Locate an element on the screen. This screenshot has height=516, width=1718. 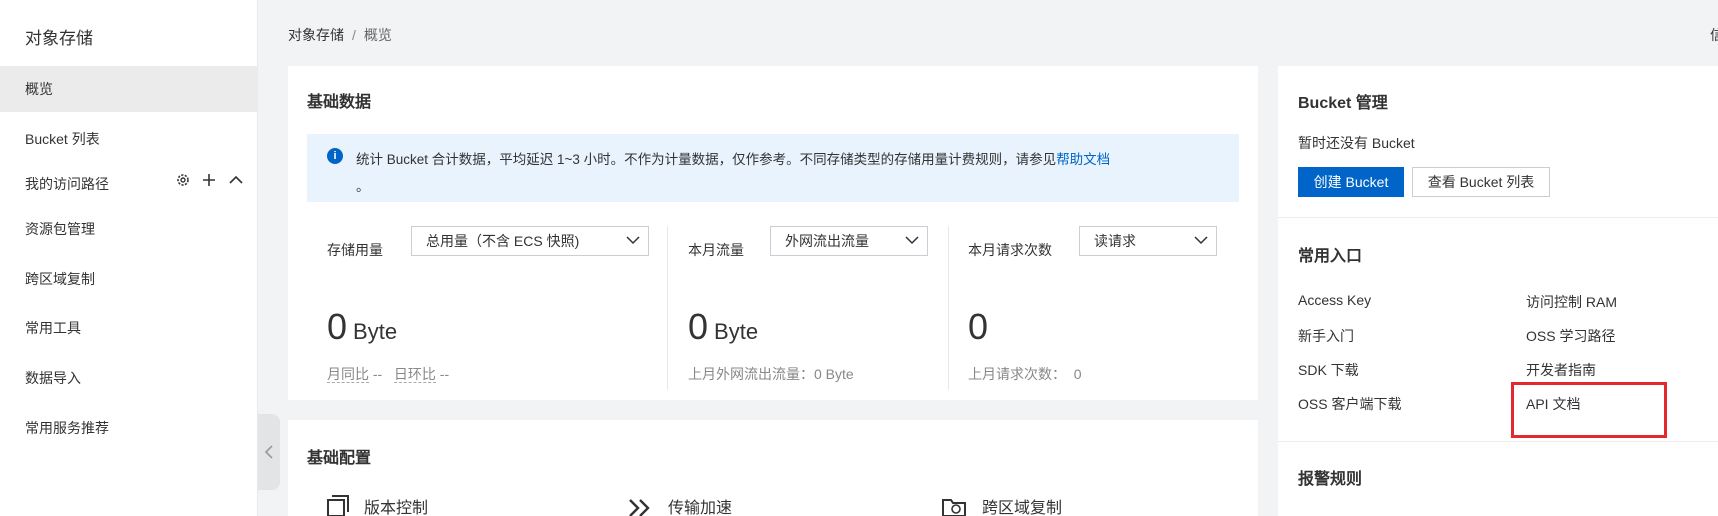
basic-config-title: 基础配置 is located at coordinates (339, 458).